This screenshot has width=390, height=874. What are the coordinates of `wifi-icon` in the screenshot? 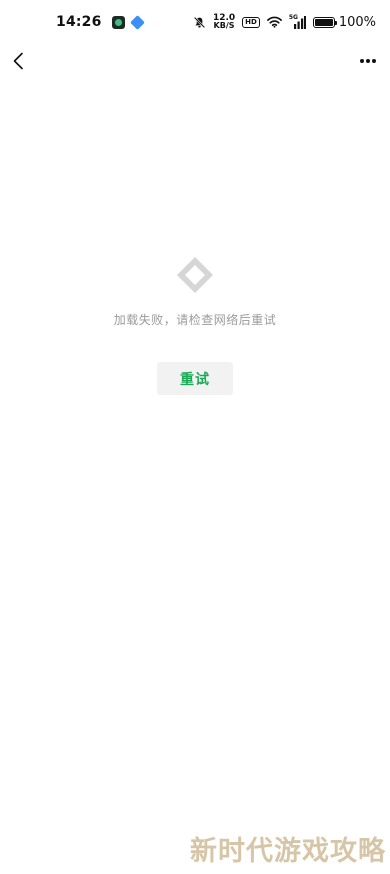 It's located at (274, 22).